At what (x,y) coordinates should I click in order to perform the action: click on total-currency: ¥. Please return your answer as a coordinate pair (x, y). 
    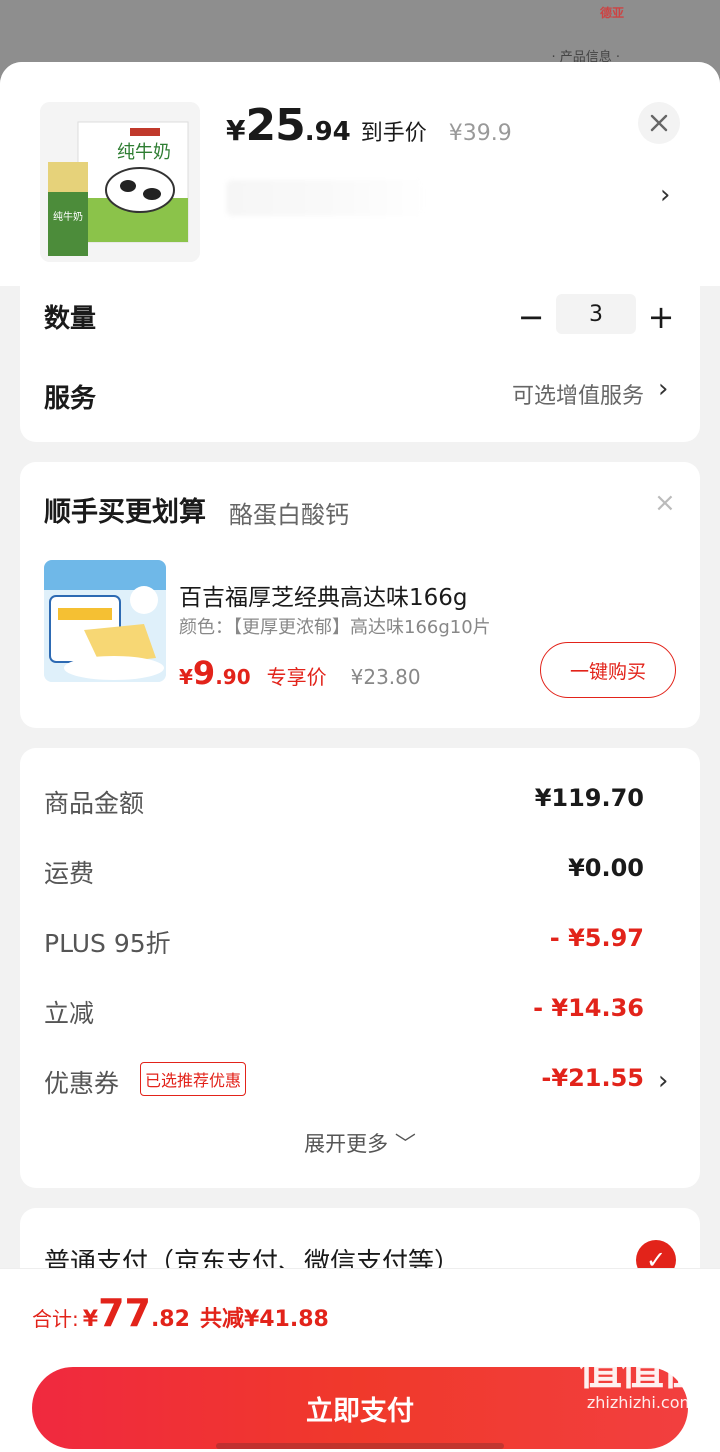
    Looking at the image, I should click on (90, 1319).